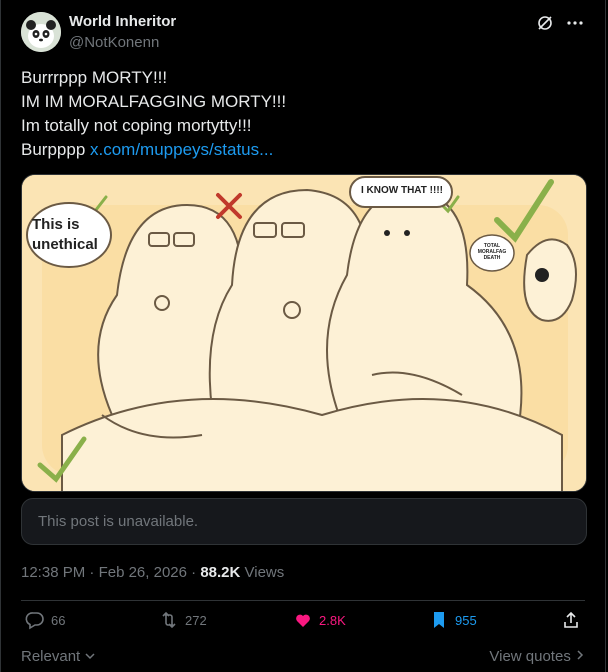 The image size is (608, 672). I want to click on repost-icon, so click(169, 620).